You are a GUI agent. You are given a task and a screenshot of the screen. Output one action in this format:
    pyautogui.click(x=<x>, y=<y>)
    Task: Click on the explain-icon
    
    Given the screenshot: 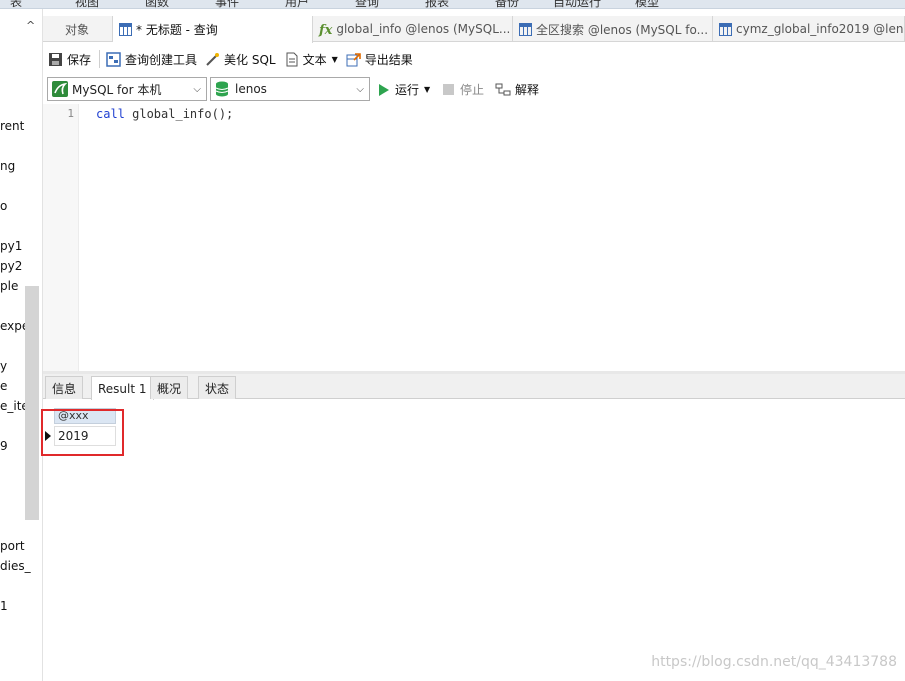 What is the action you would take?
    pyautogui.click(x=503, y=90)
    